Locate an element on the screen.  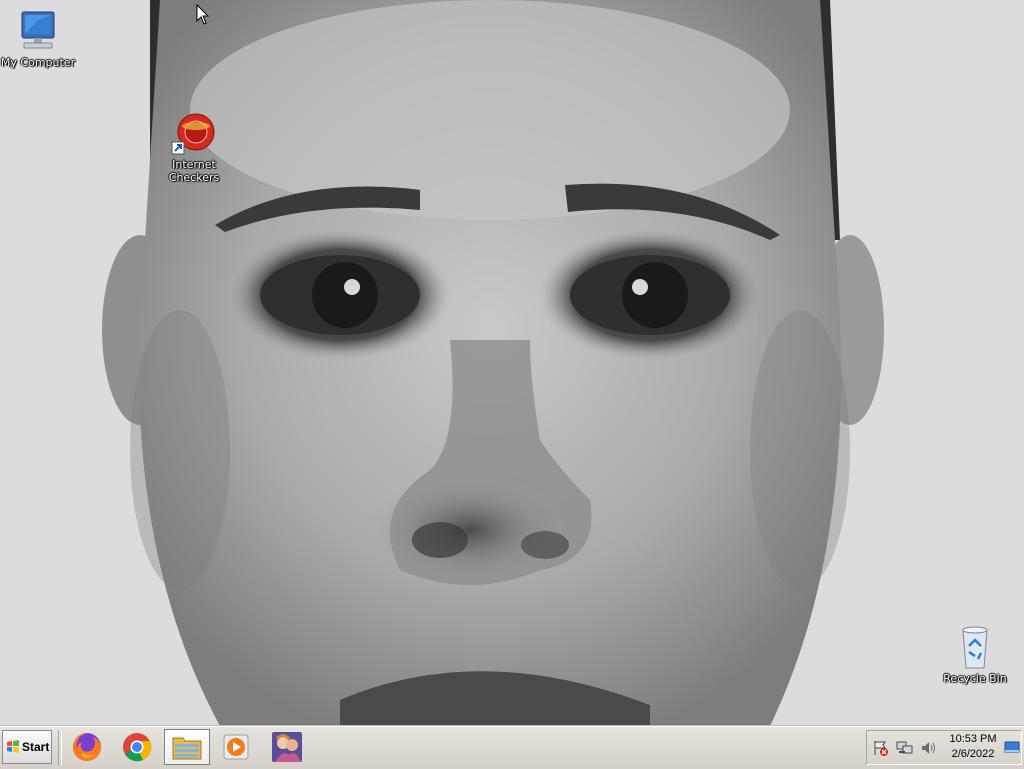
recycle-bin-icon is located at coordinates (975, 648).